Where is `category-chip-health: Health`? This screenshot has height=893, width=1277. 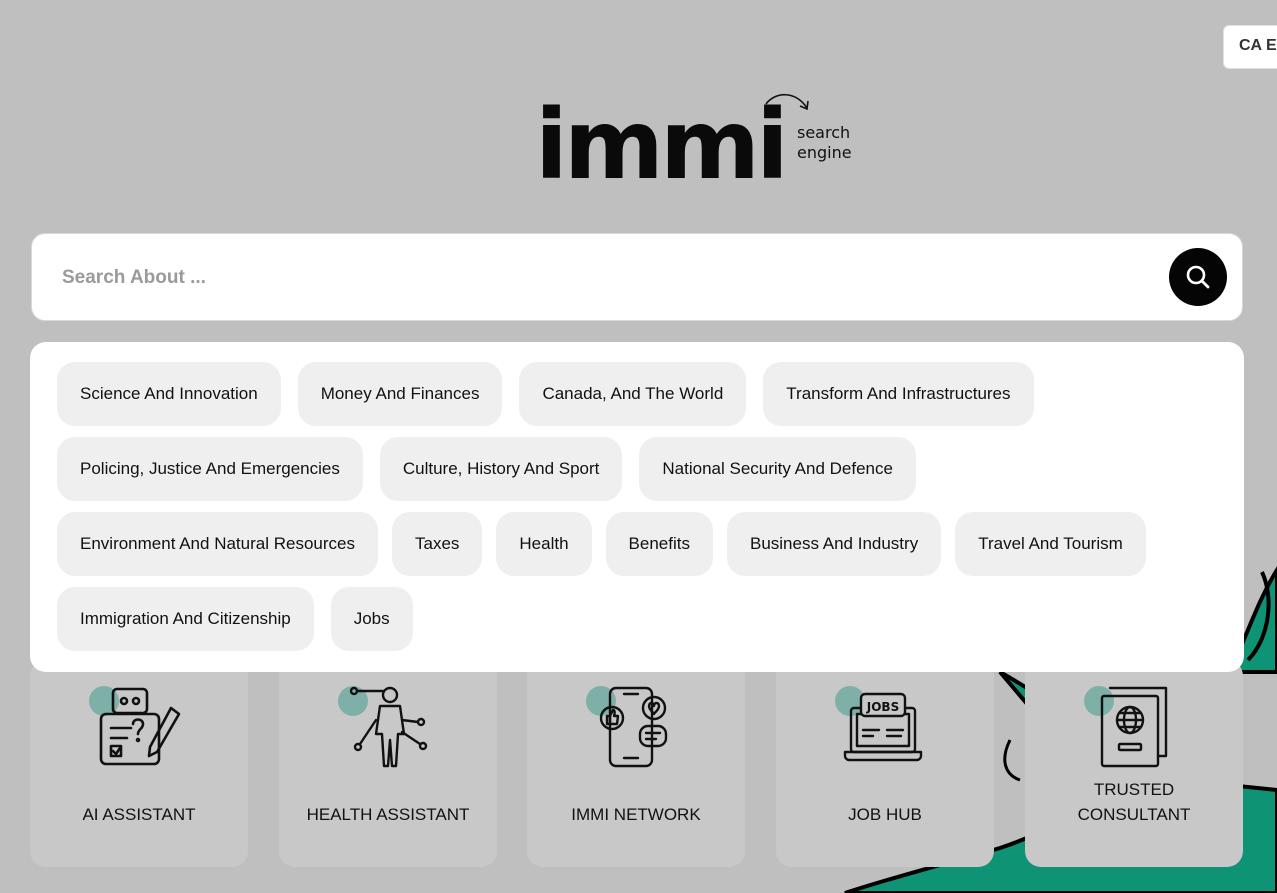 category-chip-health: Health is located at coordinates (544, 544).